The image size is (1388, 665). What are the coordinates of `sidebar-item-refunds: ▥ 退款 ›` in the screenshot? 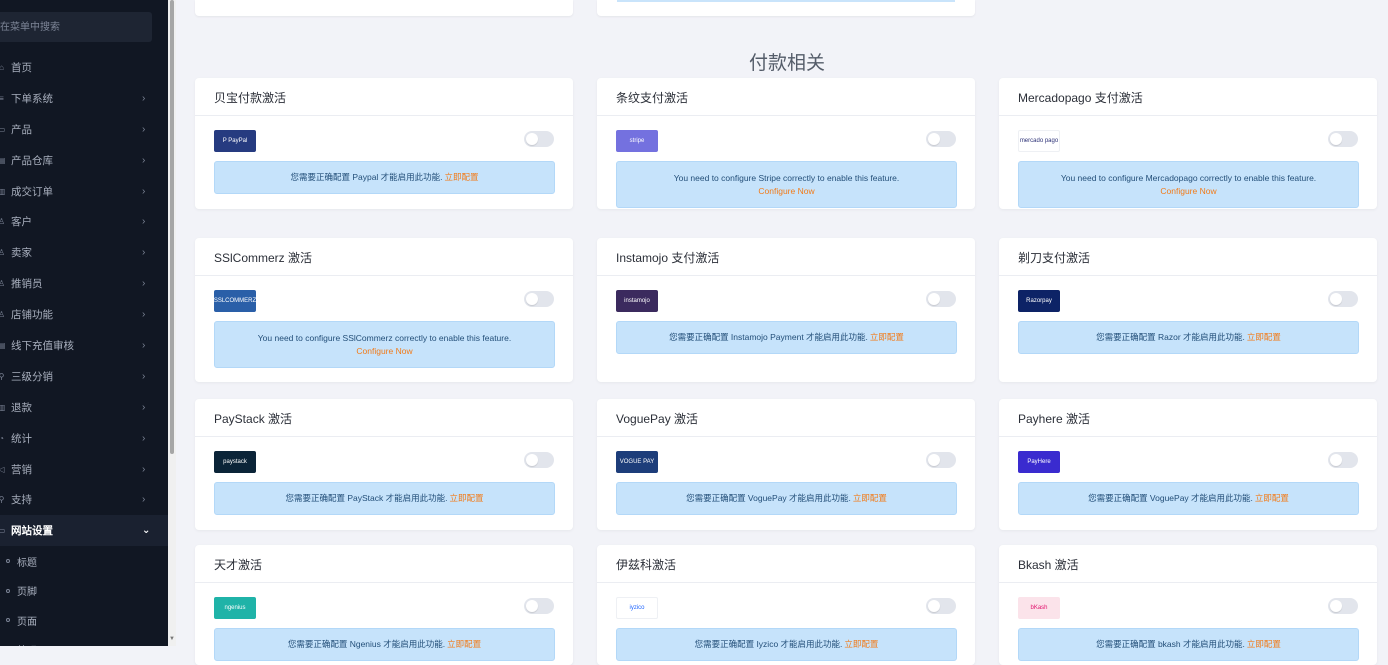 It's located at (84, 407).